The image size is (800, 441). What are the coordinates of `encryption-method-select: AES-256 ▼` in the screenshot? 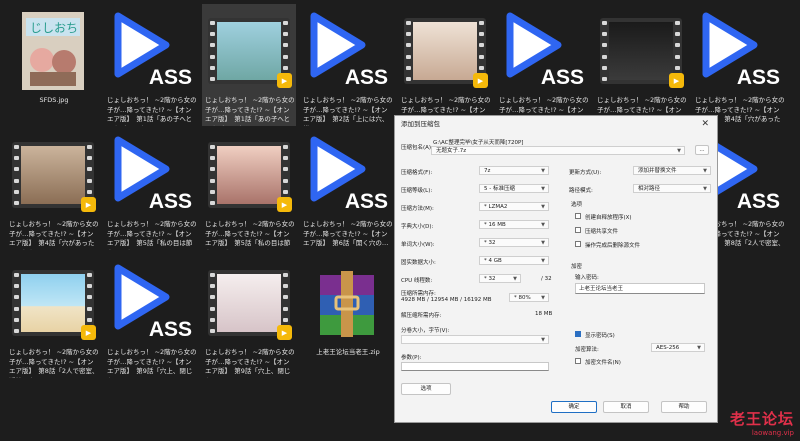 It's located at (678, 347).